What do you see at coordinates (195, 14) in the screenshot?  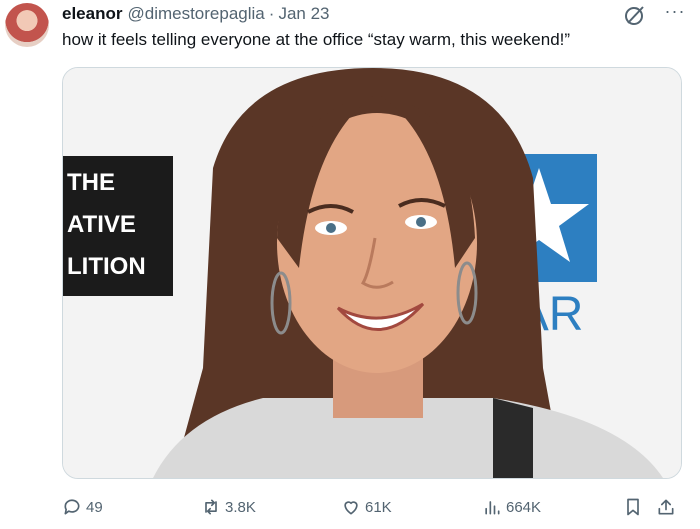 I see `user-handle: @dimestorepaglia` at bounding box center [195, 14].